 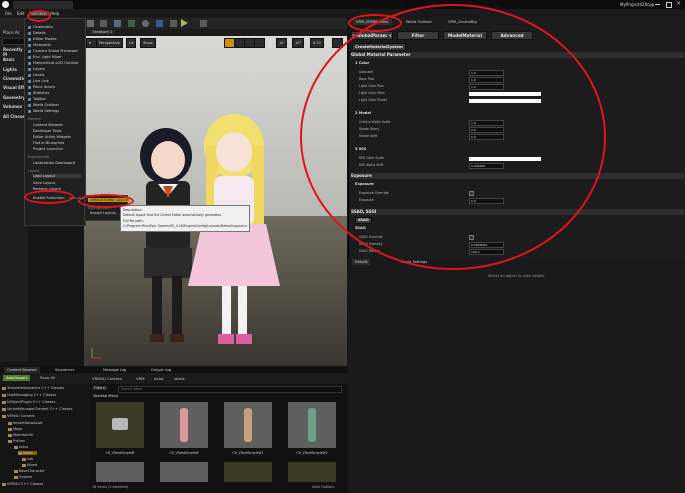 I want to click on menu-item-layers: Layers, so click(x=39, y=69).